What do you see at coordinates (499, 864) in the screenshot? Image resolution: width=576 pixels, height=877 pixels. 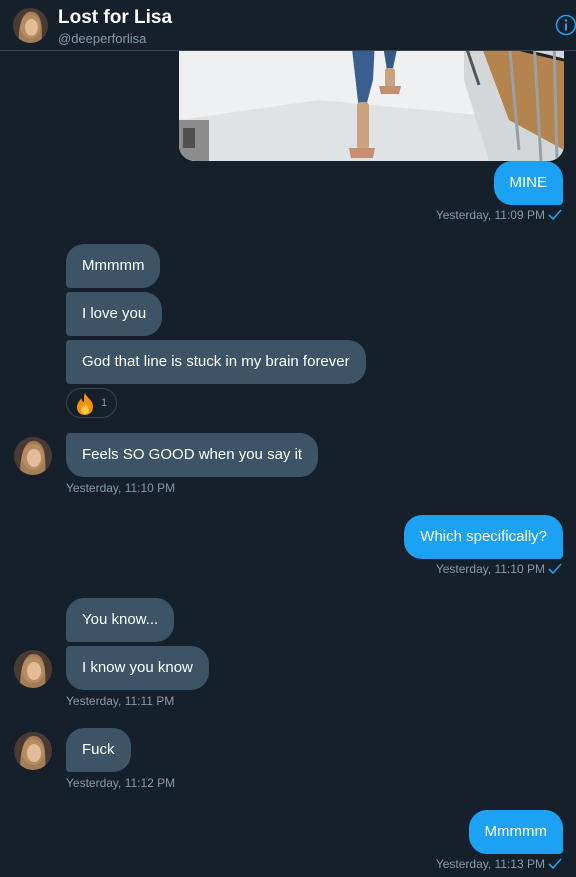 I see `message-timestamp: Yesterday, 11:13 PM` at bounding box center [499, 864].